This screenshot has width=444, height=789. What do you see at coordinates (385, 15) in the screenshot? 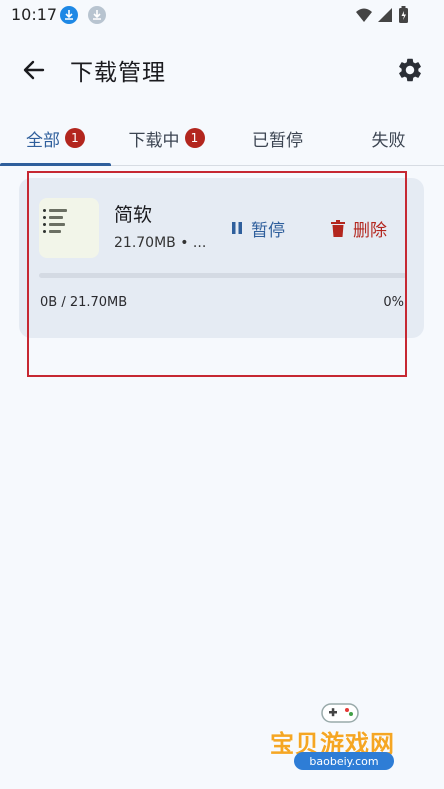
I see `signal-icon` at bounding box center [385, 15].